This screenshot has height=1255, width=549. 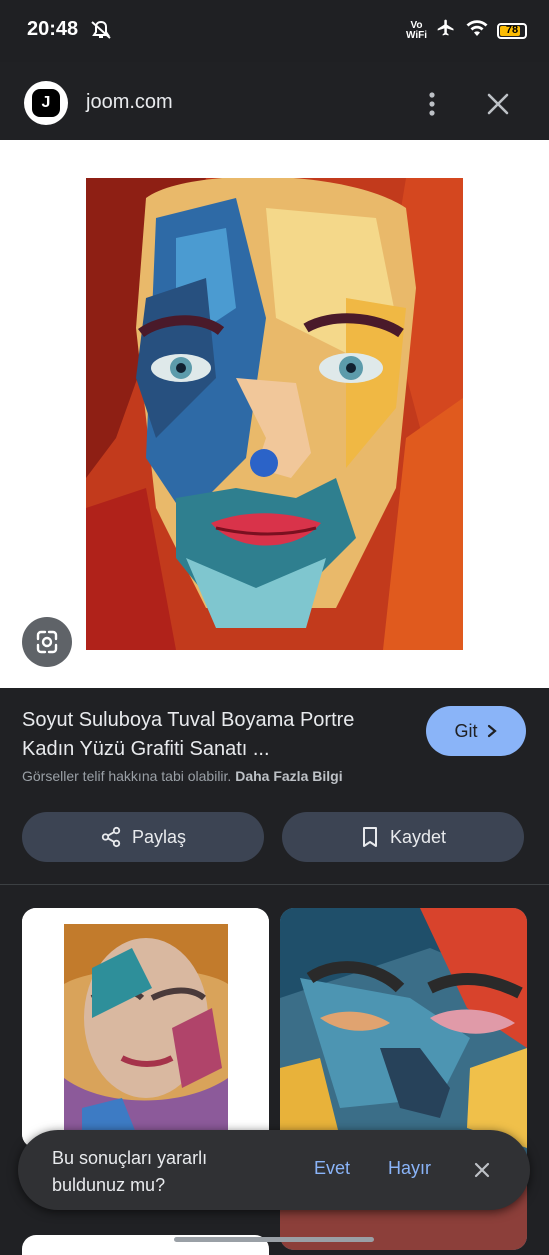 I want to click on related-image-card, so click(x=145, y=1028).